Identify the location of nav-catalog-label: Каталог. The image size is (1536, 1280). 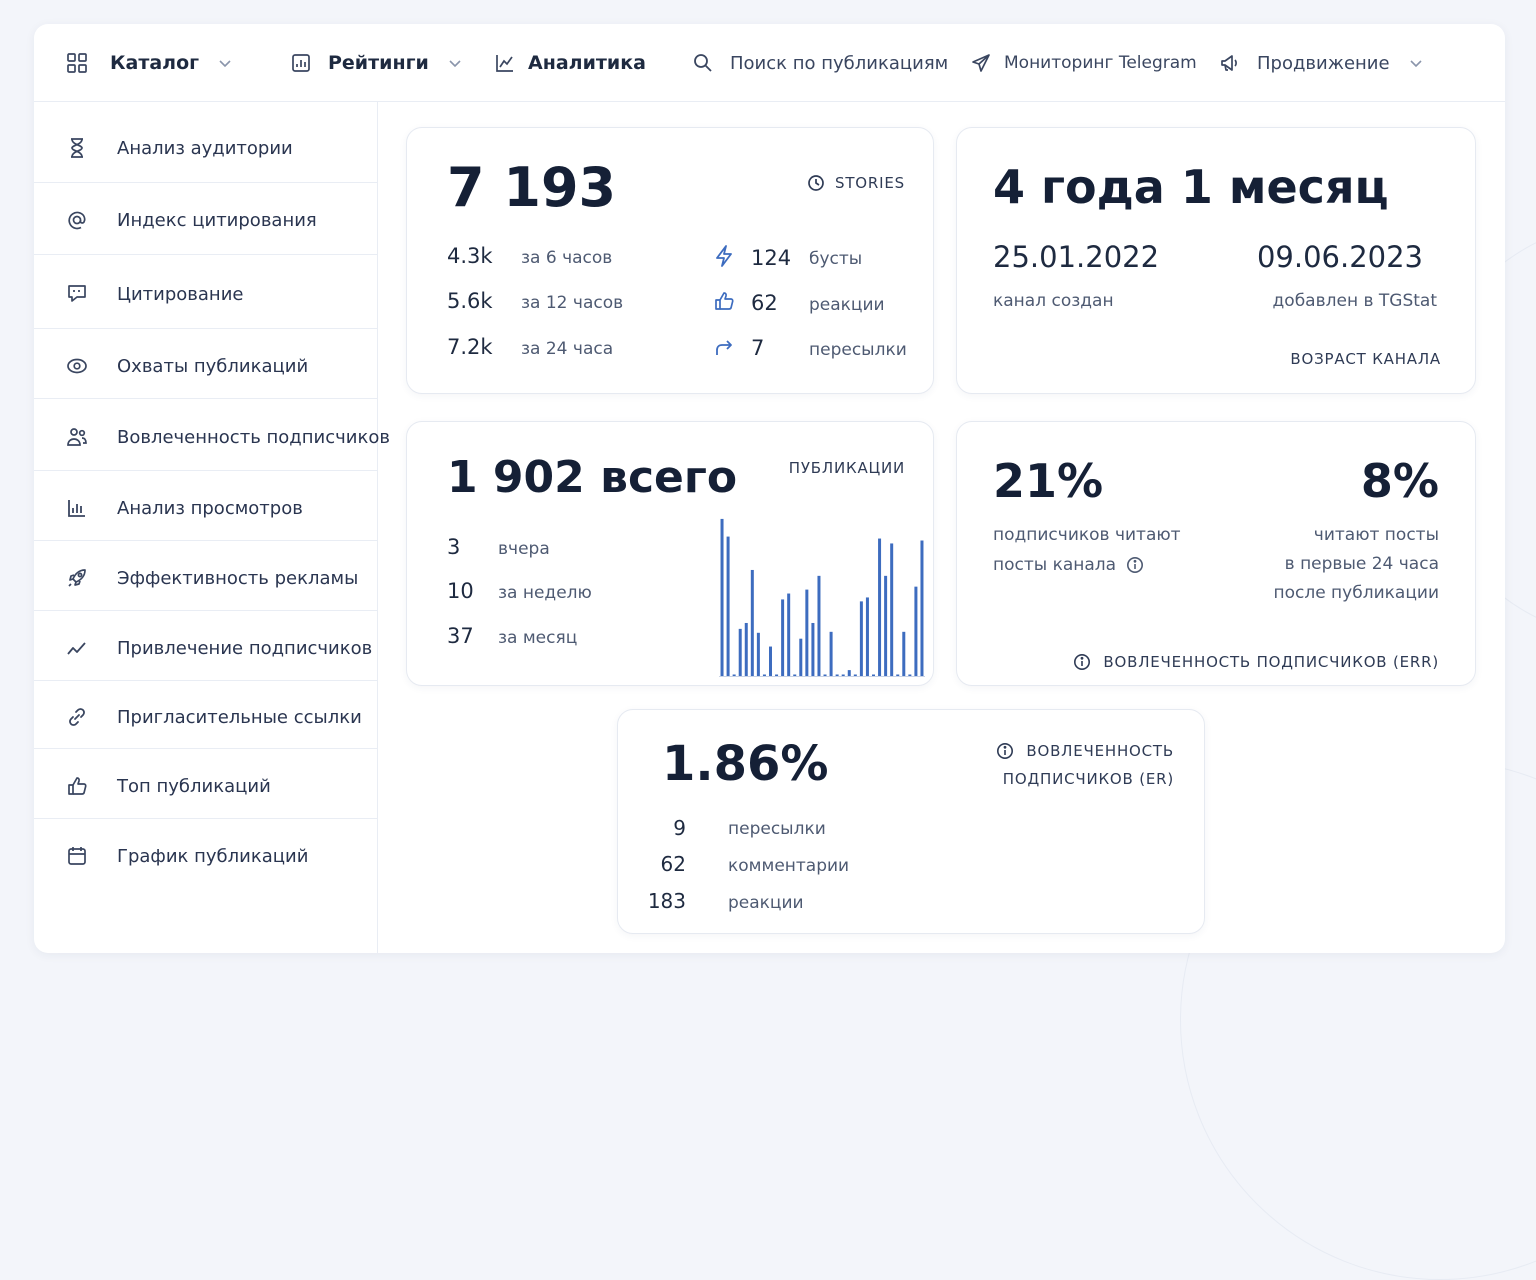
(155, 63).